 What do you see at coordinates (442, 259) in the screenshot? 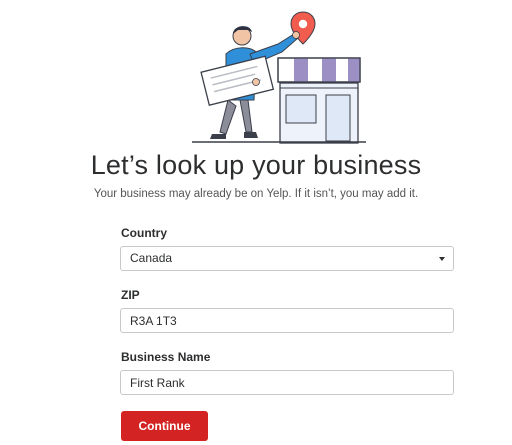
I see `chevron-down-icon` at bounding box center [442, 259].